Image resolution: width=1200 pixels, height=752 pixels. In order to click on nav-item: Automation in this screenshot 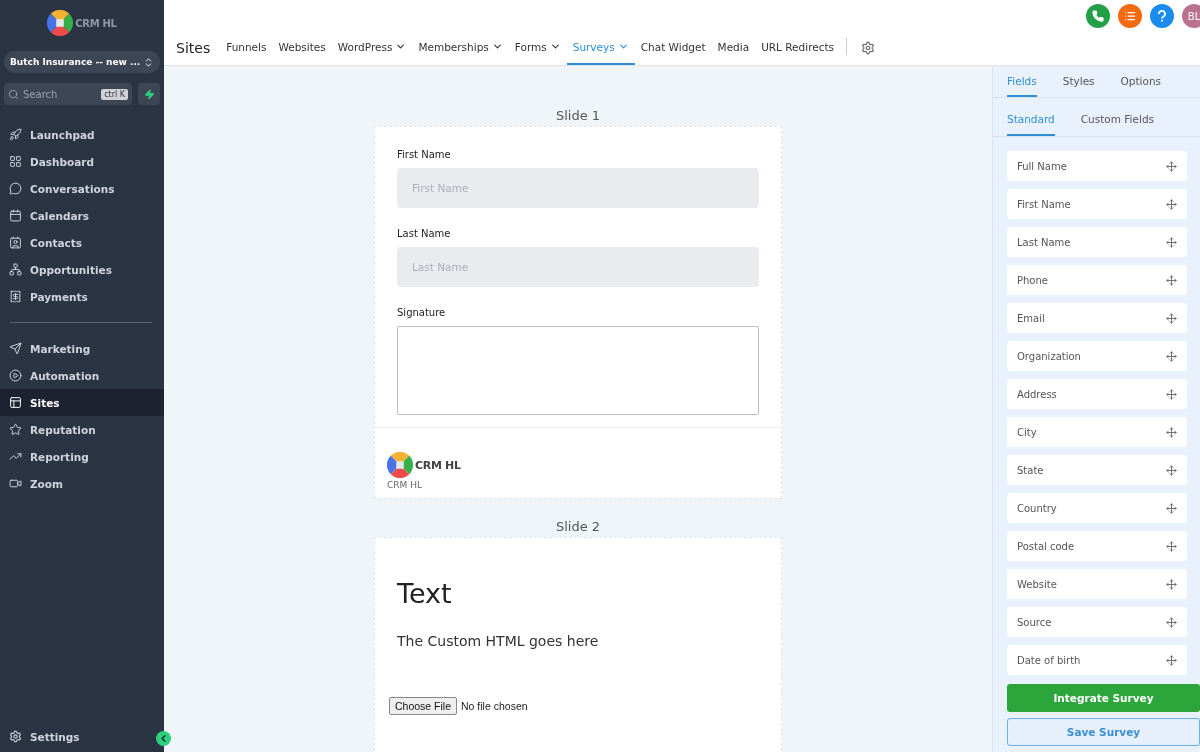, I will do `click(82, 375)`.